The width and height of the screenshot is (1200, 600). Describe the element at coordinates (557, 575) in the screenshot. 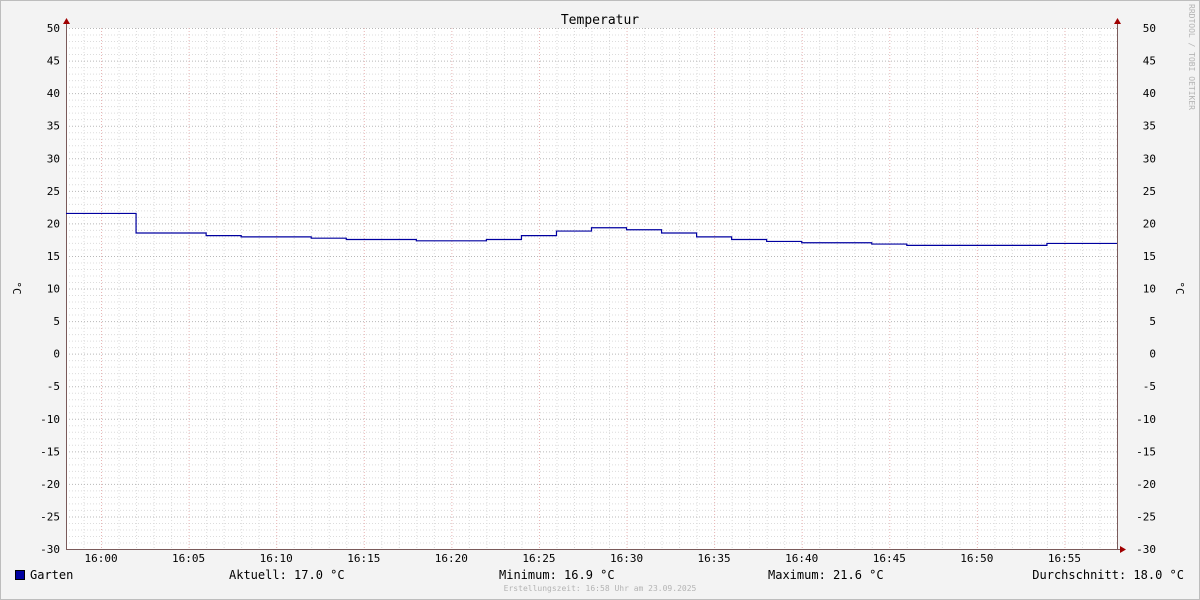

I see `stat-minimum: Minimum: 16.9 °C` at that location.